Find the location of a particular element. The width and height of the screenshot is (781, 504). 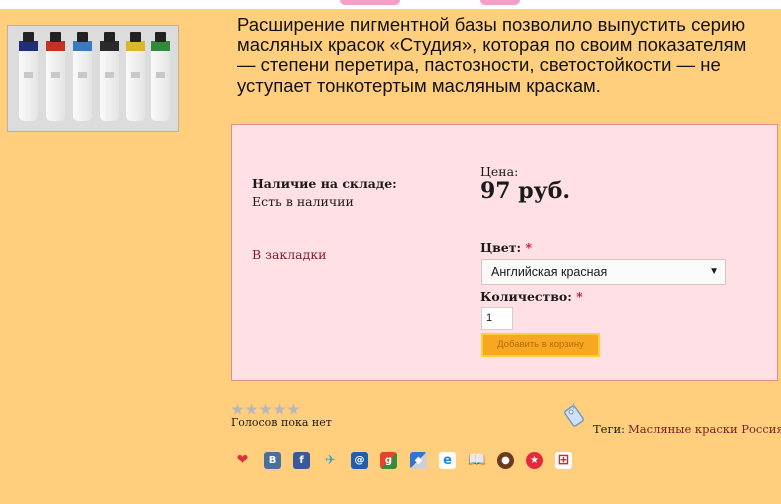

delicious-icon: ◆ is located at coordinates (418, 460).